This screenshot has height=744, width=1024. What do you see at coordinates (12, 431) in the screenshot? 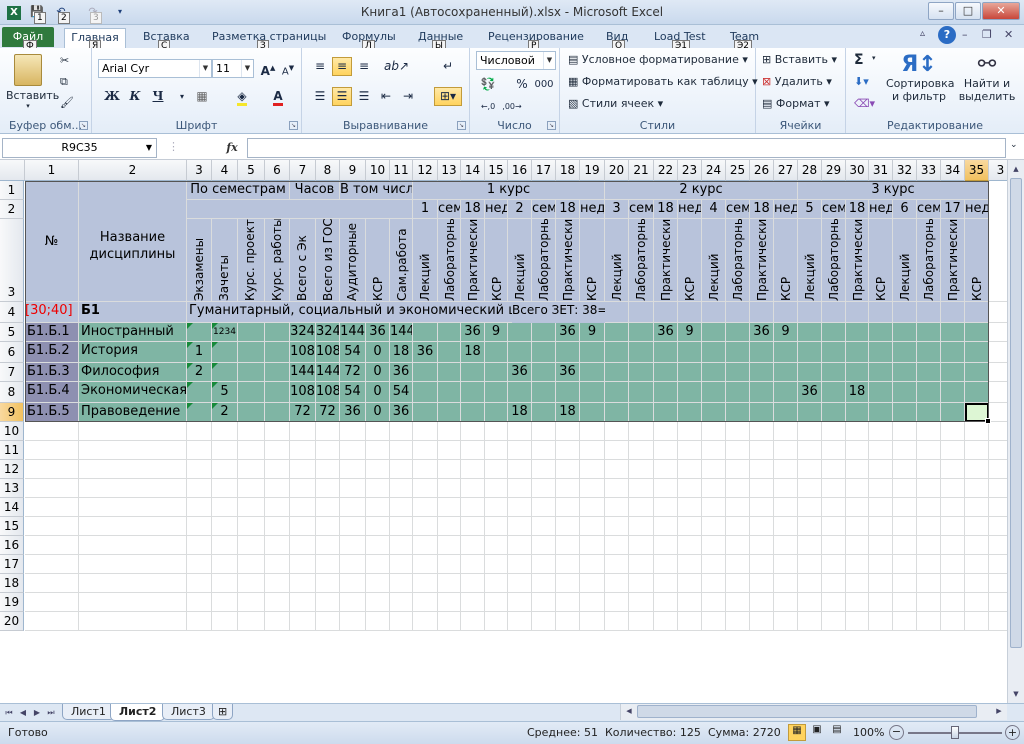
I see `row-header: 10` at bounding box center [12, 431].